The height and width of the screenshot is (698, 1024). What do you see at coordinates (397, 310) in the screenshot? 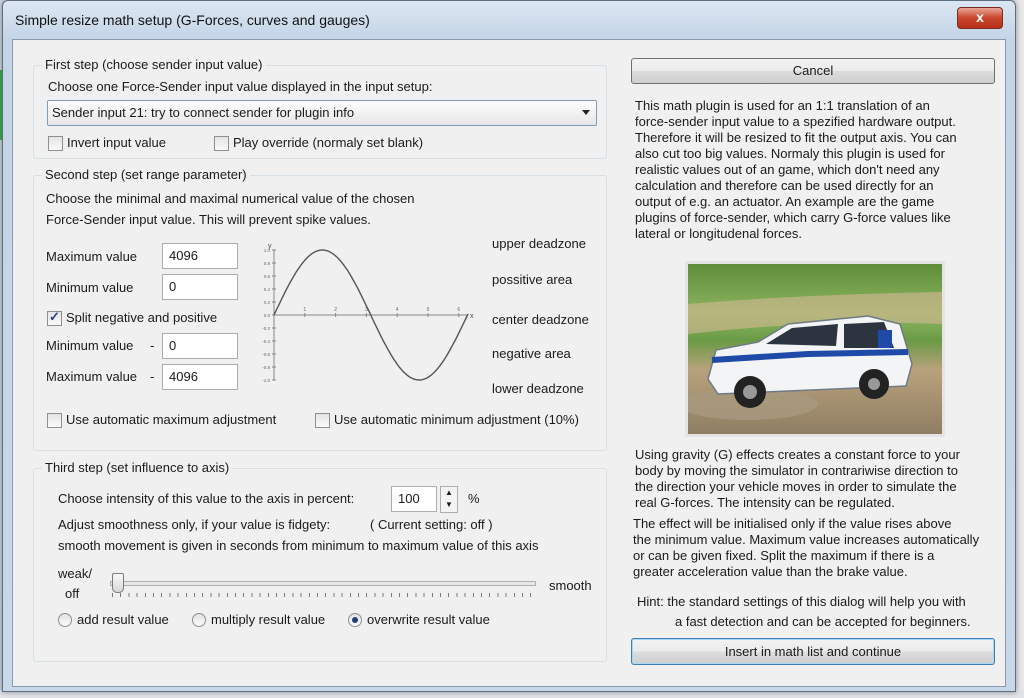
I see `chart-x-tick-label: 4` at bounding box center [397, 310].